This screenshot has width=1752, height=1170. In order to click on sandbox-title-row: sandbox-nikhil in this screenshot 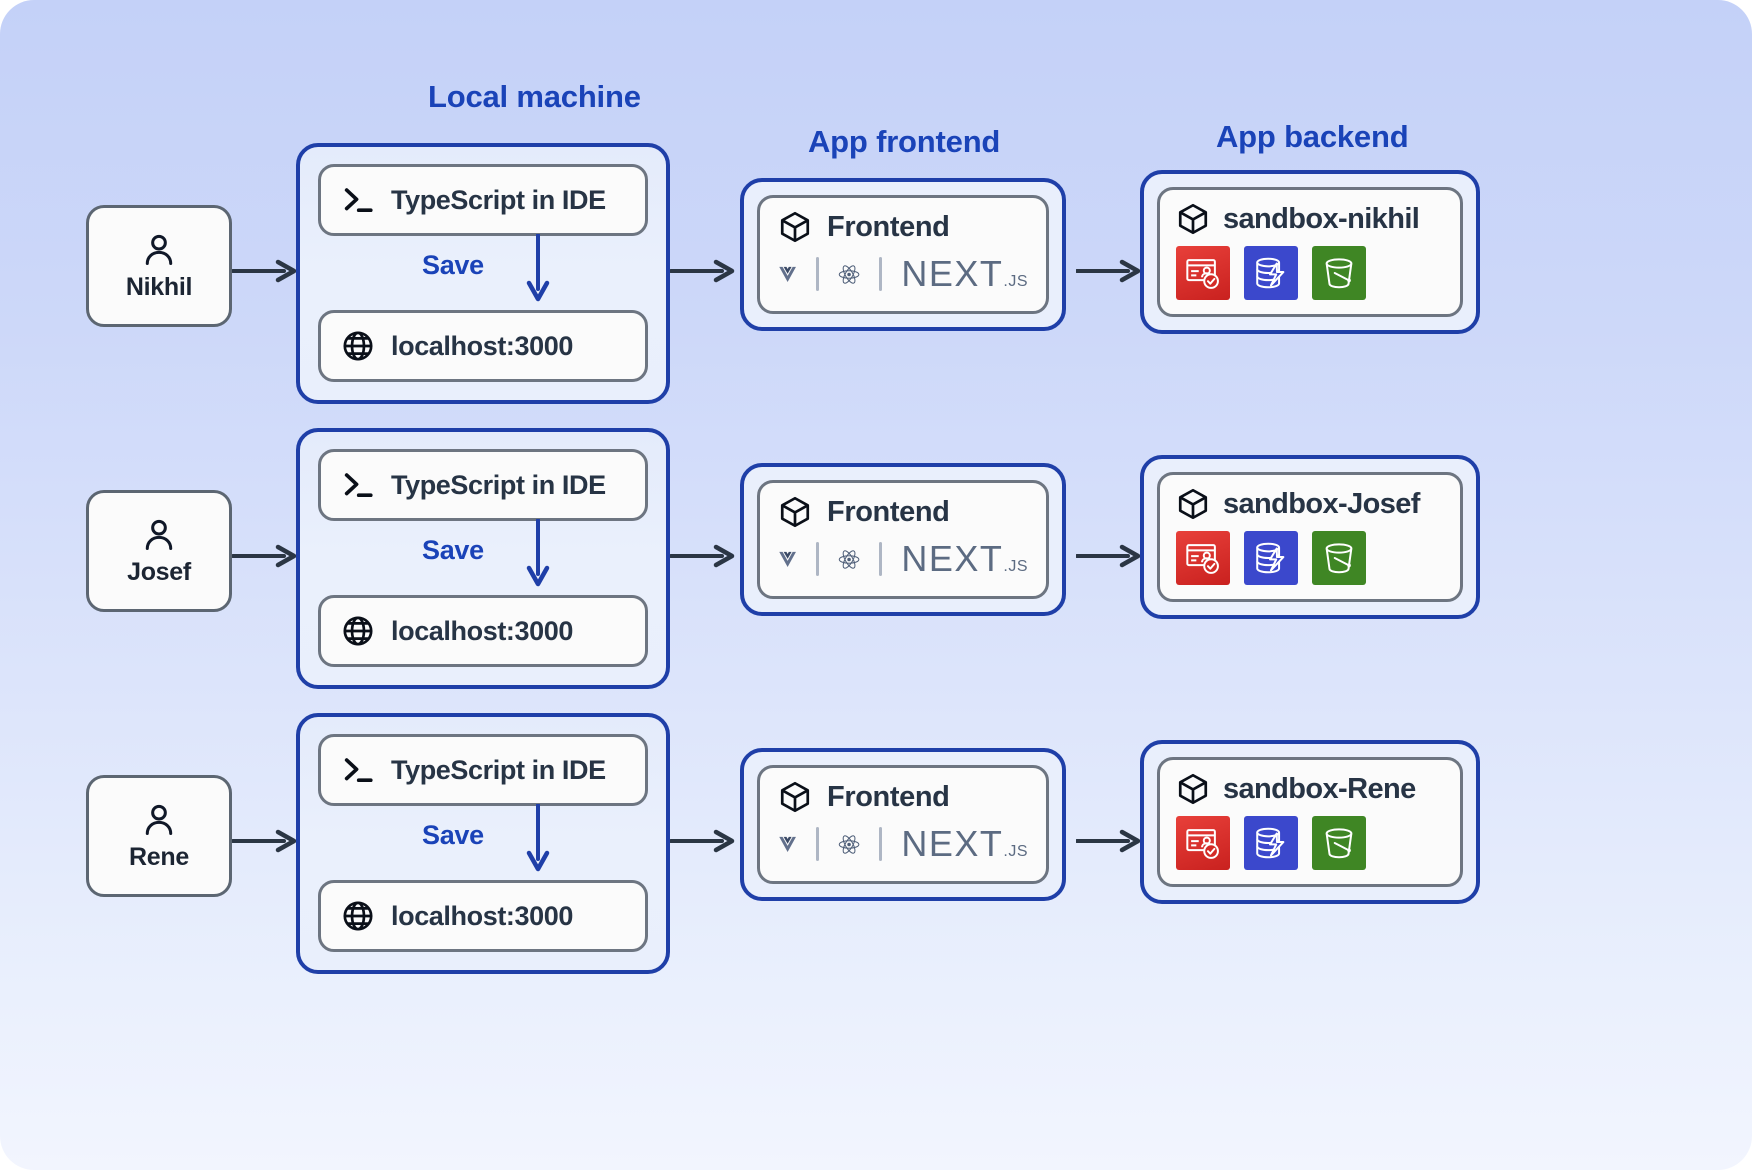, I will do `click(1310, 219)`.